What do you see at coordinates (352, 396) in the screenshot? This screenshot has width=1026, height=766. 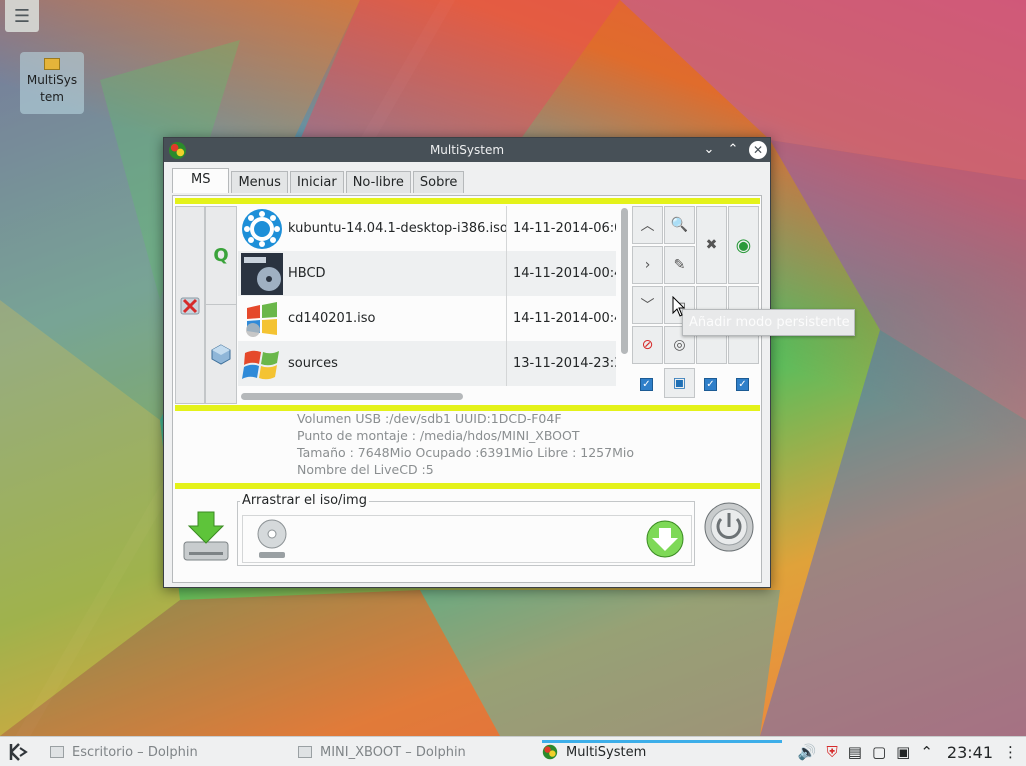 I see `horizontal-scrollbar` at bounding box center [352, 396].